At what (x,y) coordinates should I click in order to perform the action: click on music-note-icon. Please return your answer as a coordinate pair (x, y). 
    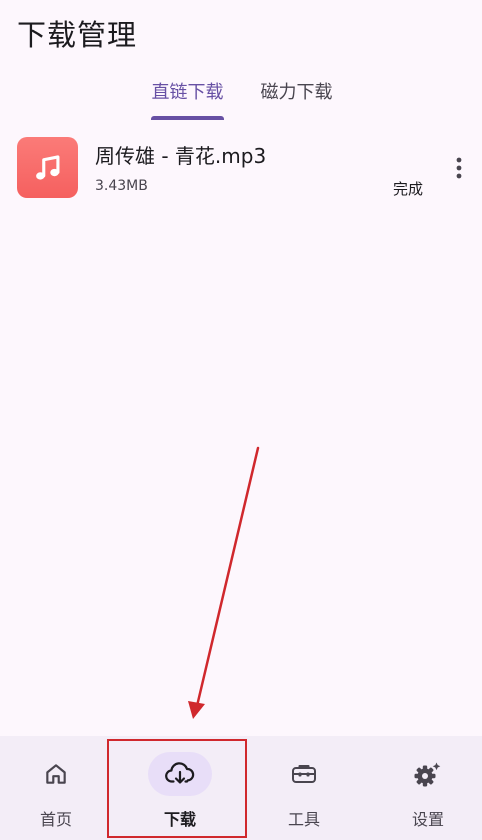
    Looking at the image, I should click on (47, 167).